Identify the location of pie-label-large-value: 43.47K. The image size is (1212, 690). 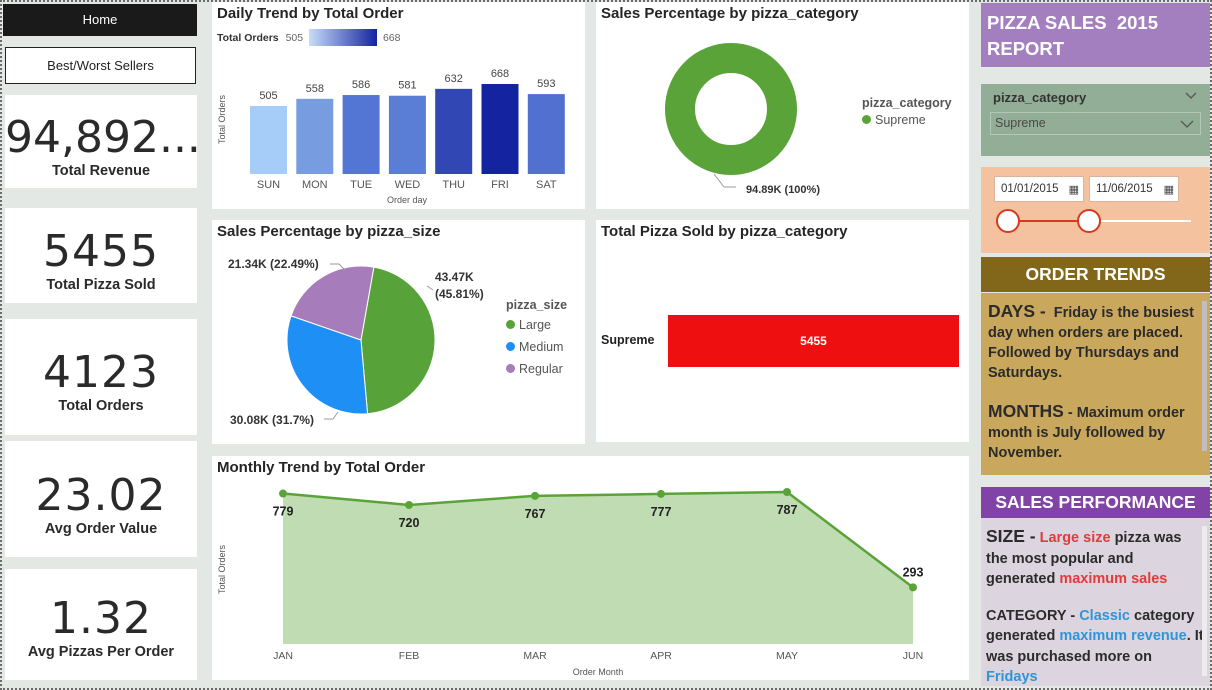
(454, 277).